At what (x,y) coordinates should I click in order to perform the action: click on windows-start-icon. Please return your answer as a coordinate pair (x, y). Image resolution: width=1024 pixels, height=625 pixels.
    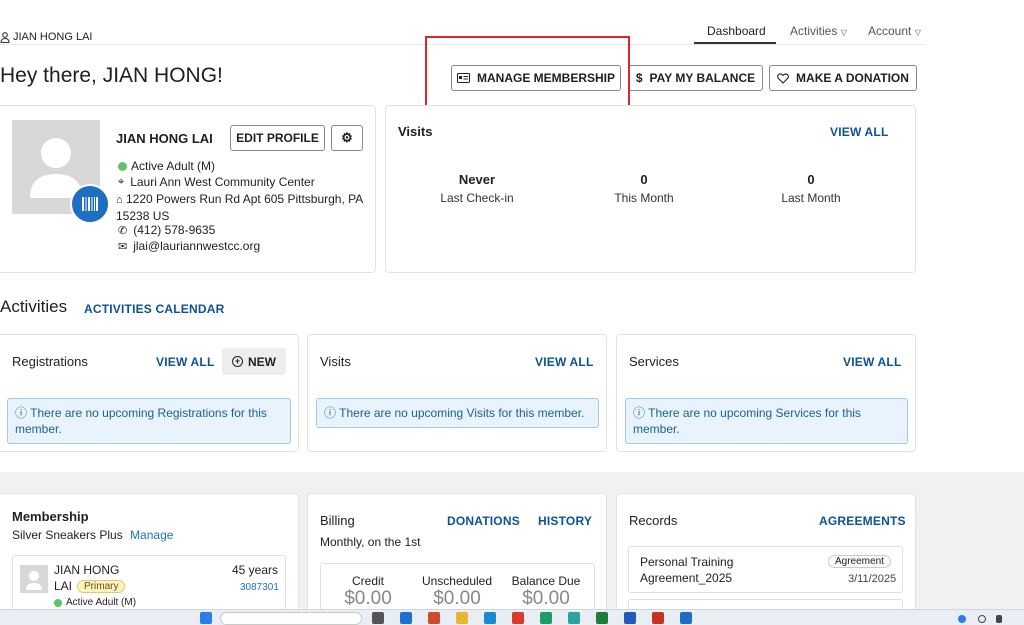
    Looking at the image, I should click on (206, 618).